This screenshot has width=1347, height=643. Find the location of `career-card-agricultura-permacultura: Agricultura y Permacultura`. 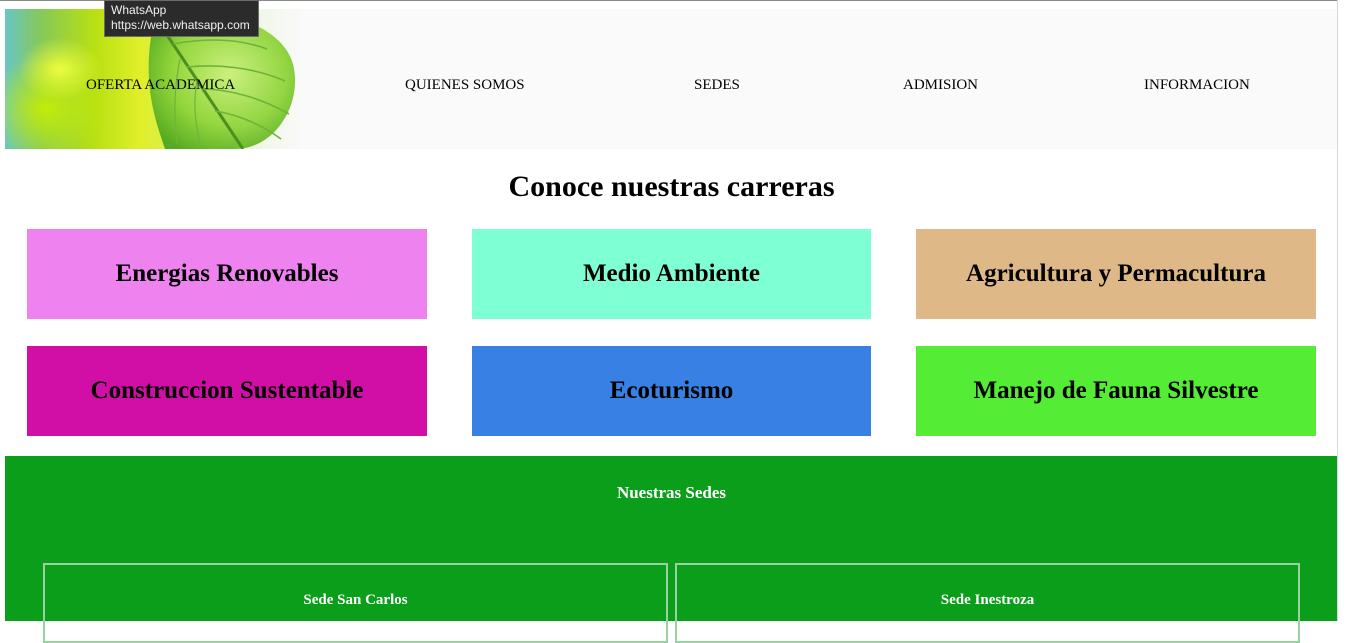

career-card-agricultura-permacultura: Agricultura y Permacultura is located at coordinates (1116, 274).